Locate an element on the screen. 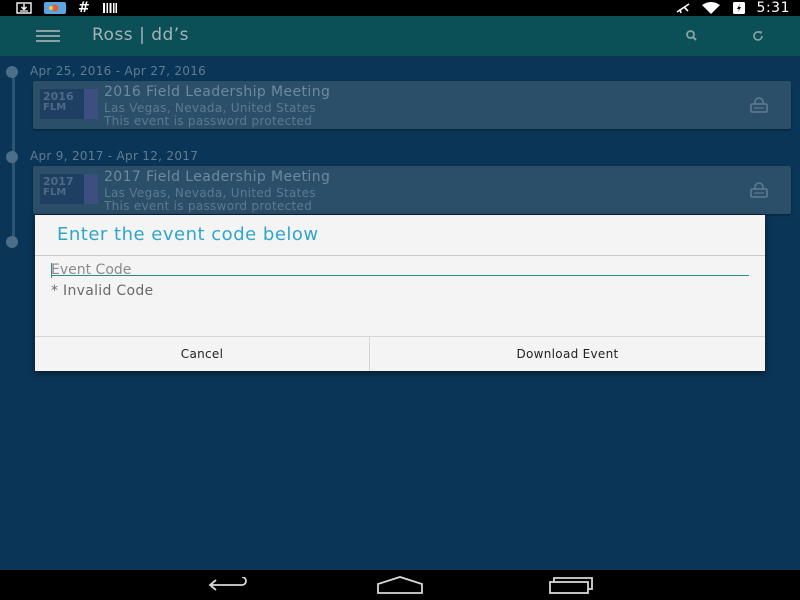  navigation-bar is located at coordinates (400, 585).